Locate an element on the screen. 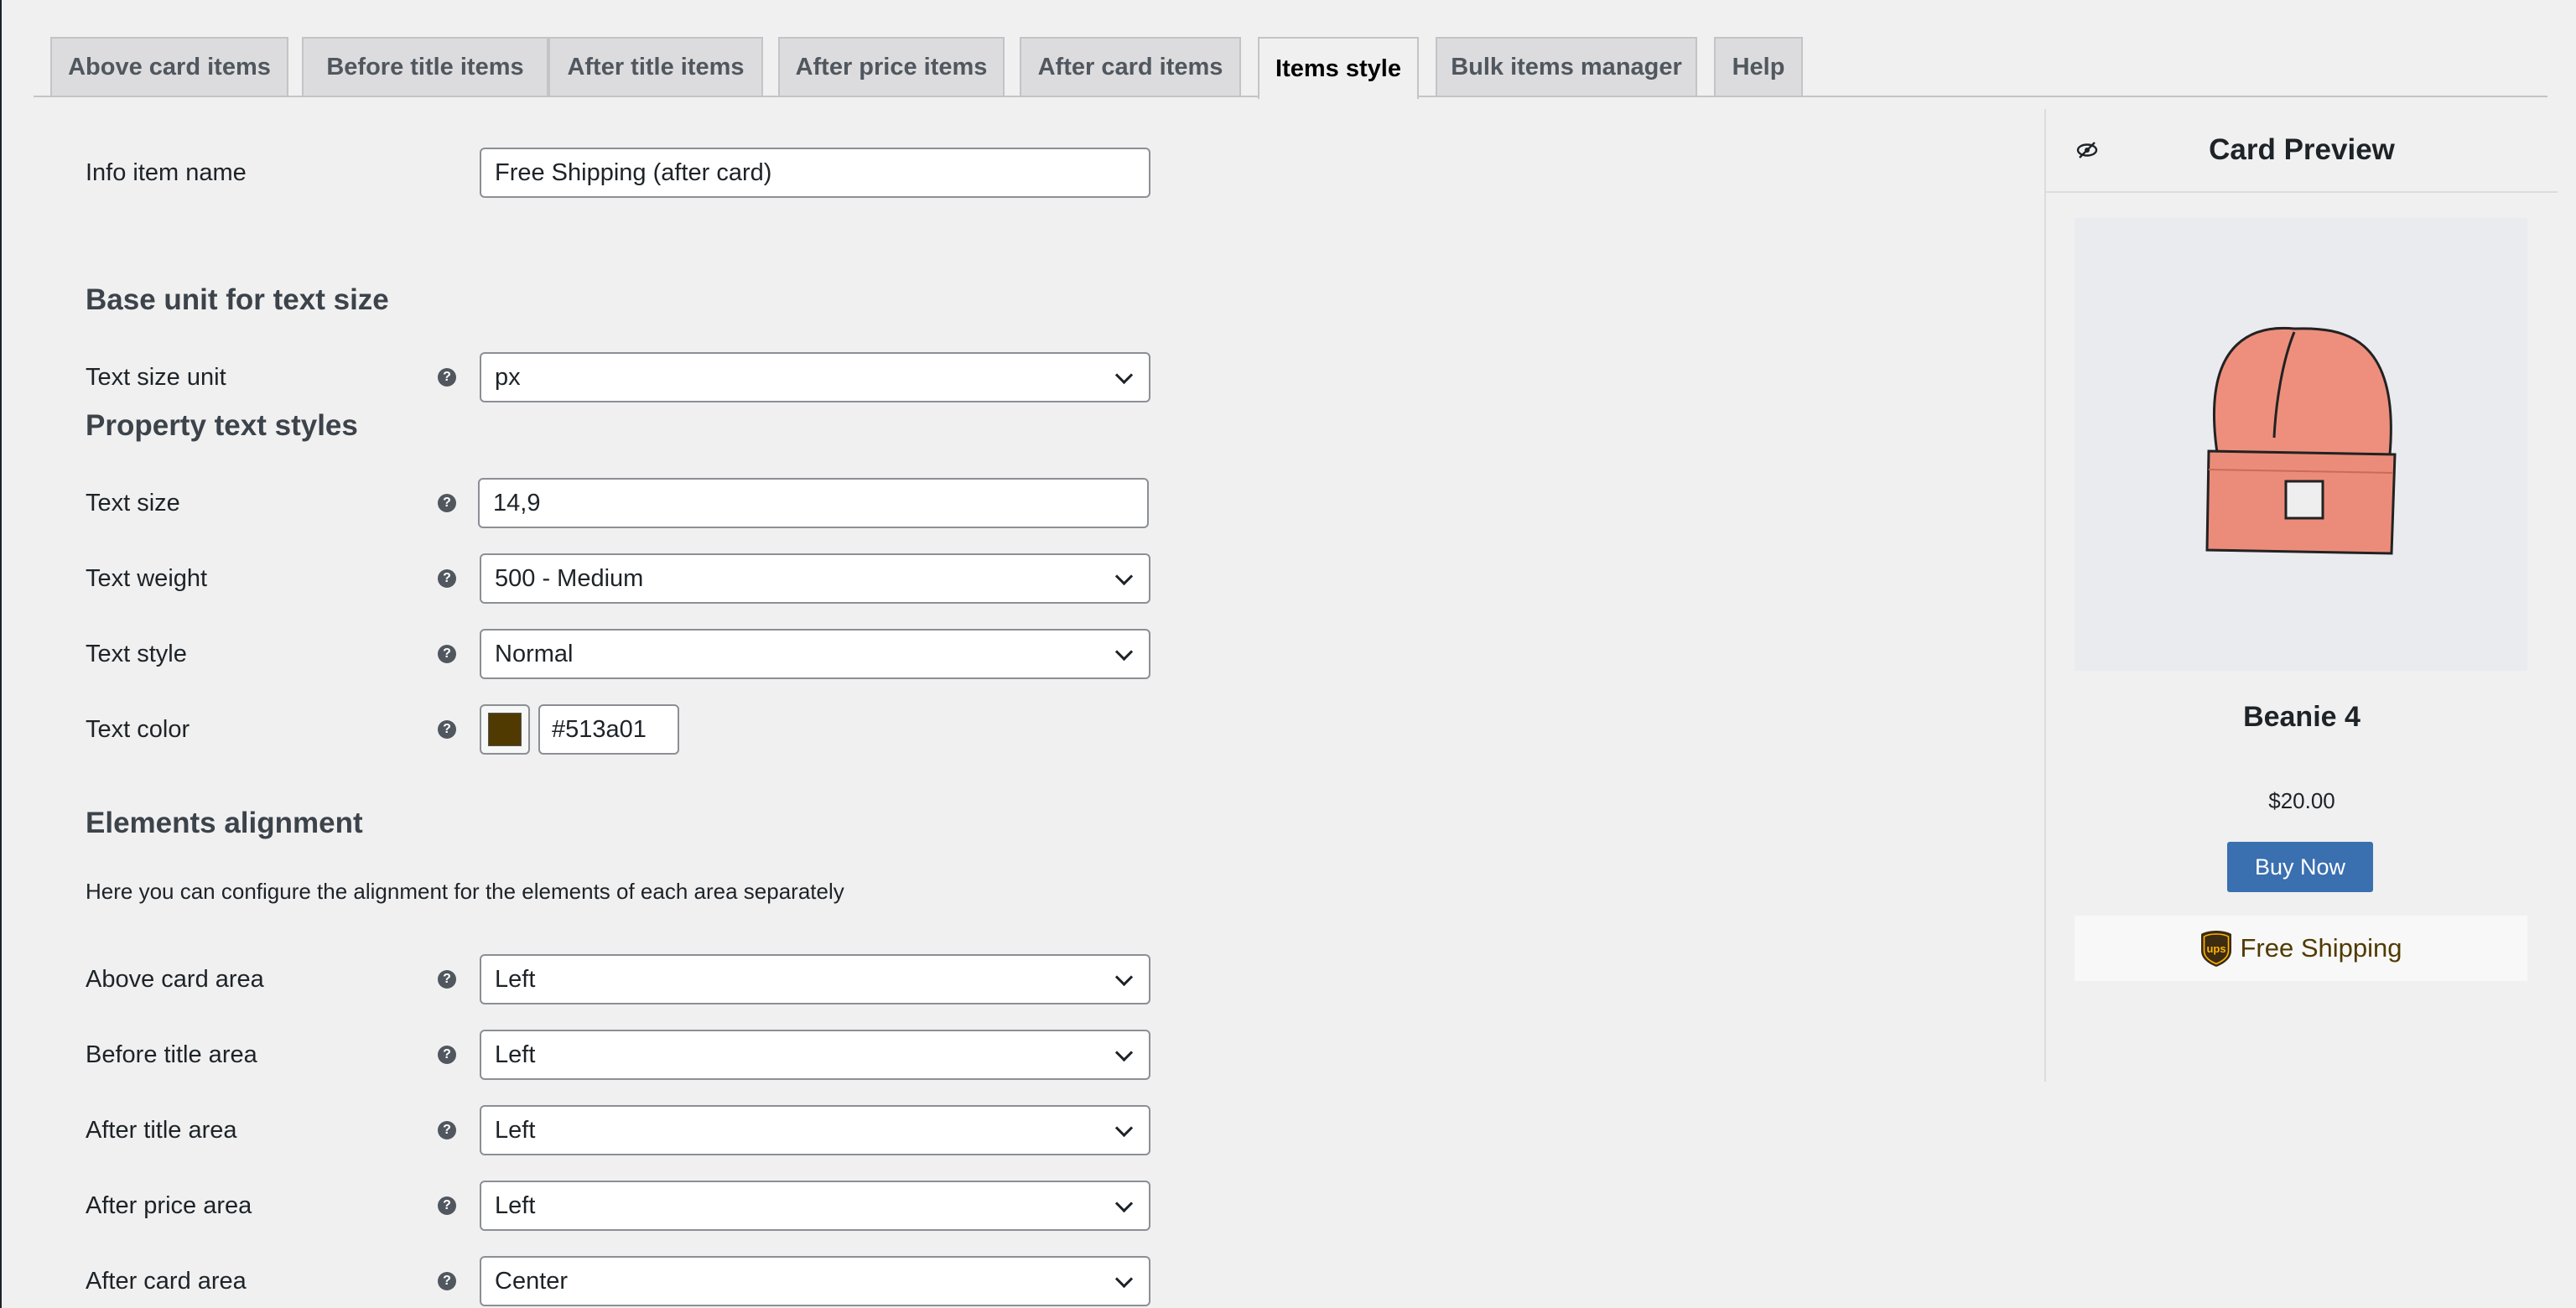 The height and width of the screenshot is (1308, 2576). tab-after-card-items: After card items is located at coordinates (1130, 66).